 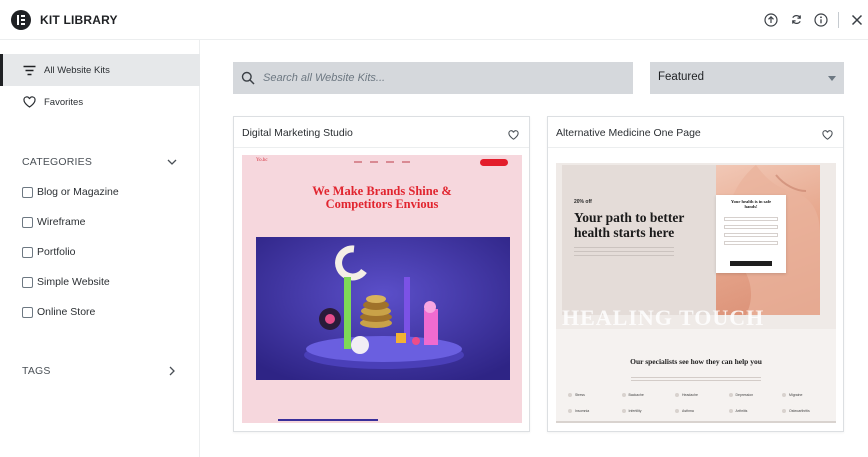 What do you see at coordinates (586, 411) in the screenshot?
I see `specialty-item: Insomnia` at bounding box center [586, 411].